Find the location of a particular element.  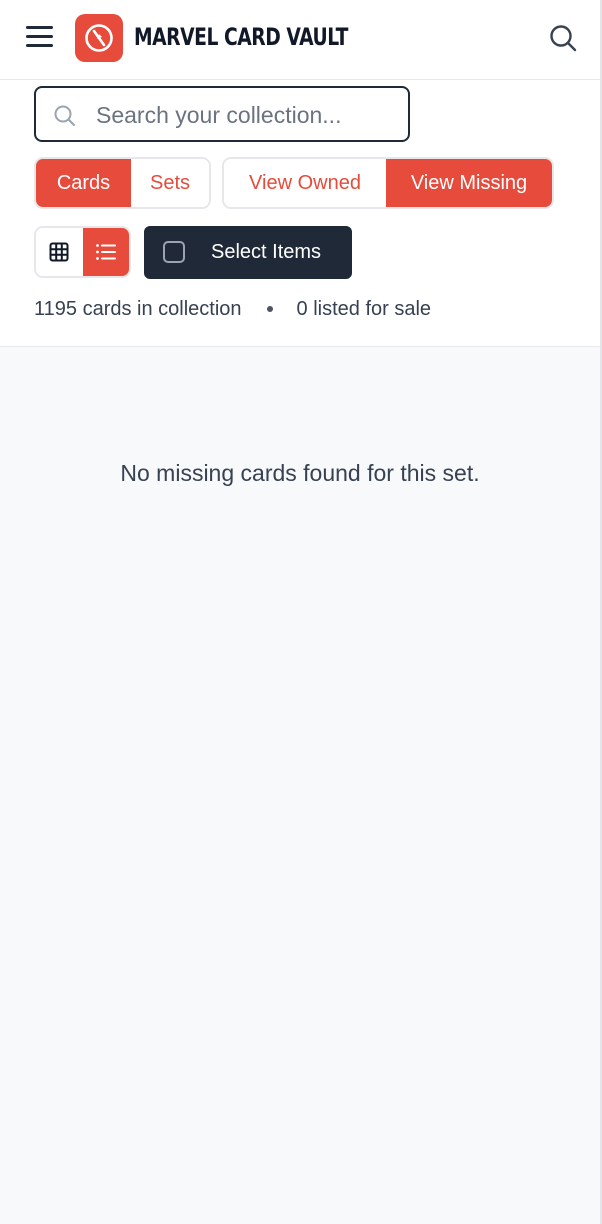

menu-icon is located at coordinates (40, 37).